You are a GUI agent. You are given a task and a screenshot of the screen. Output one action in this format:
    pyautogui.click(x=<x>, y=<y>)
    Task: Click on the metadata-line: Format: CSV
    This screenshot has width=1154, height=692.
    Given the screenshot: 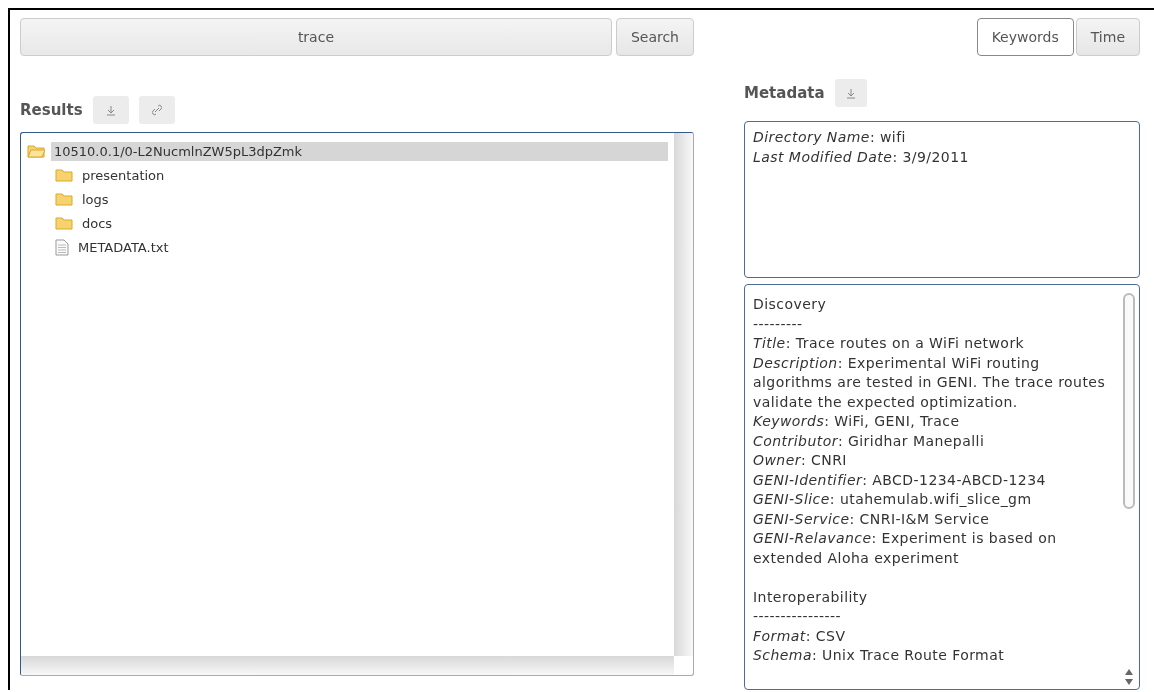 What is the action you would take?
    pyautogui.click(x=800, y=636)
    